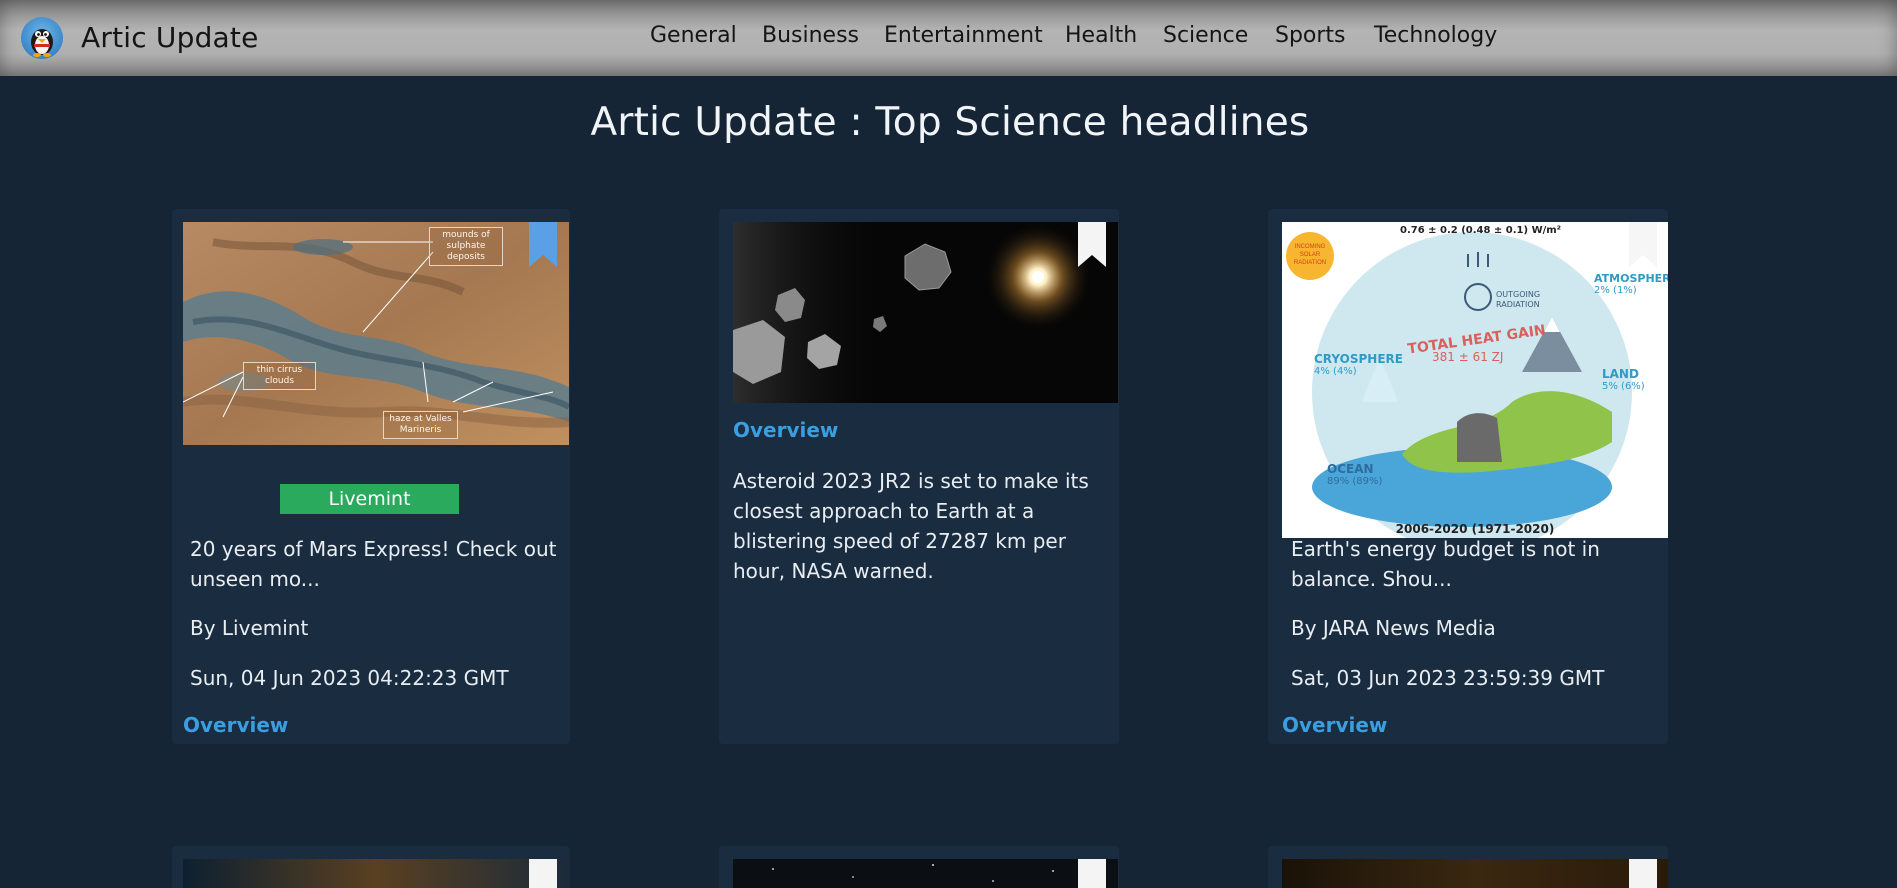  Describe the element at coordinates (963, 35) in the screenshot. I see `nav-link-entertainment: Entertainment` at that location.